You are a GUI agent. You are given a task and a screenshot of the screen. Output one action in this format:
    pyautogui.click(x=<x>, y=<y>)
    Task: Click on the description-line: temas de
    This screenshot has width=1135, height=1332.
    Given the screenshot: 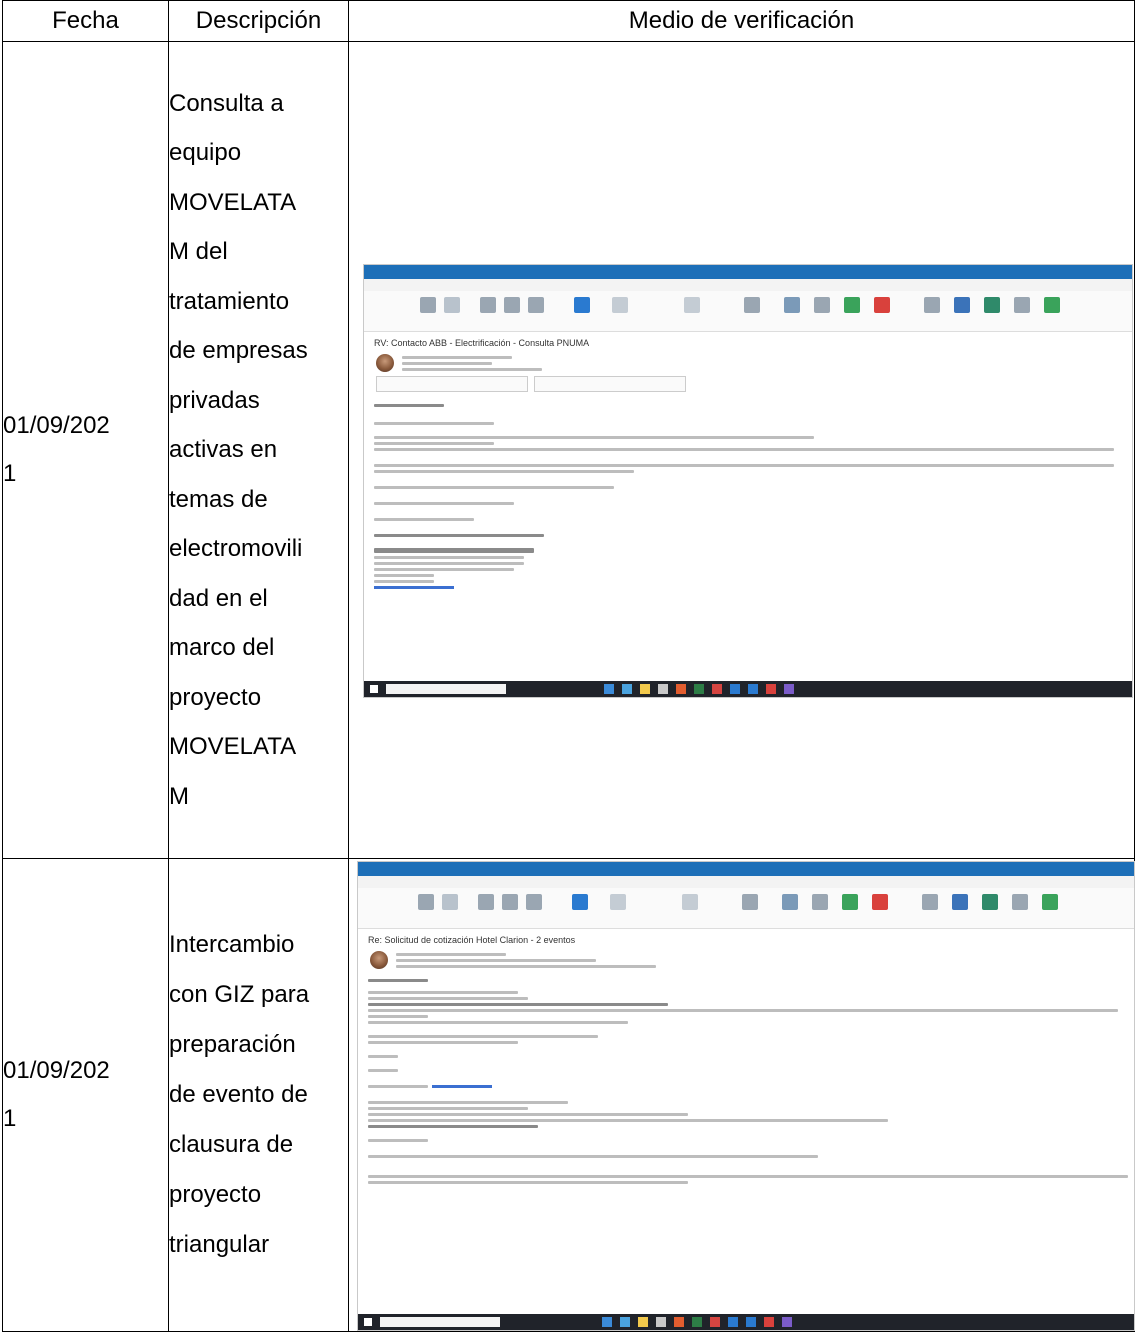 What is the action you would take?
    pyautogui.click(x=218, y=499)
    